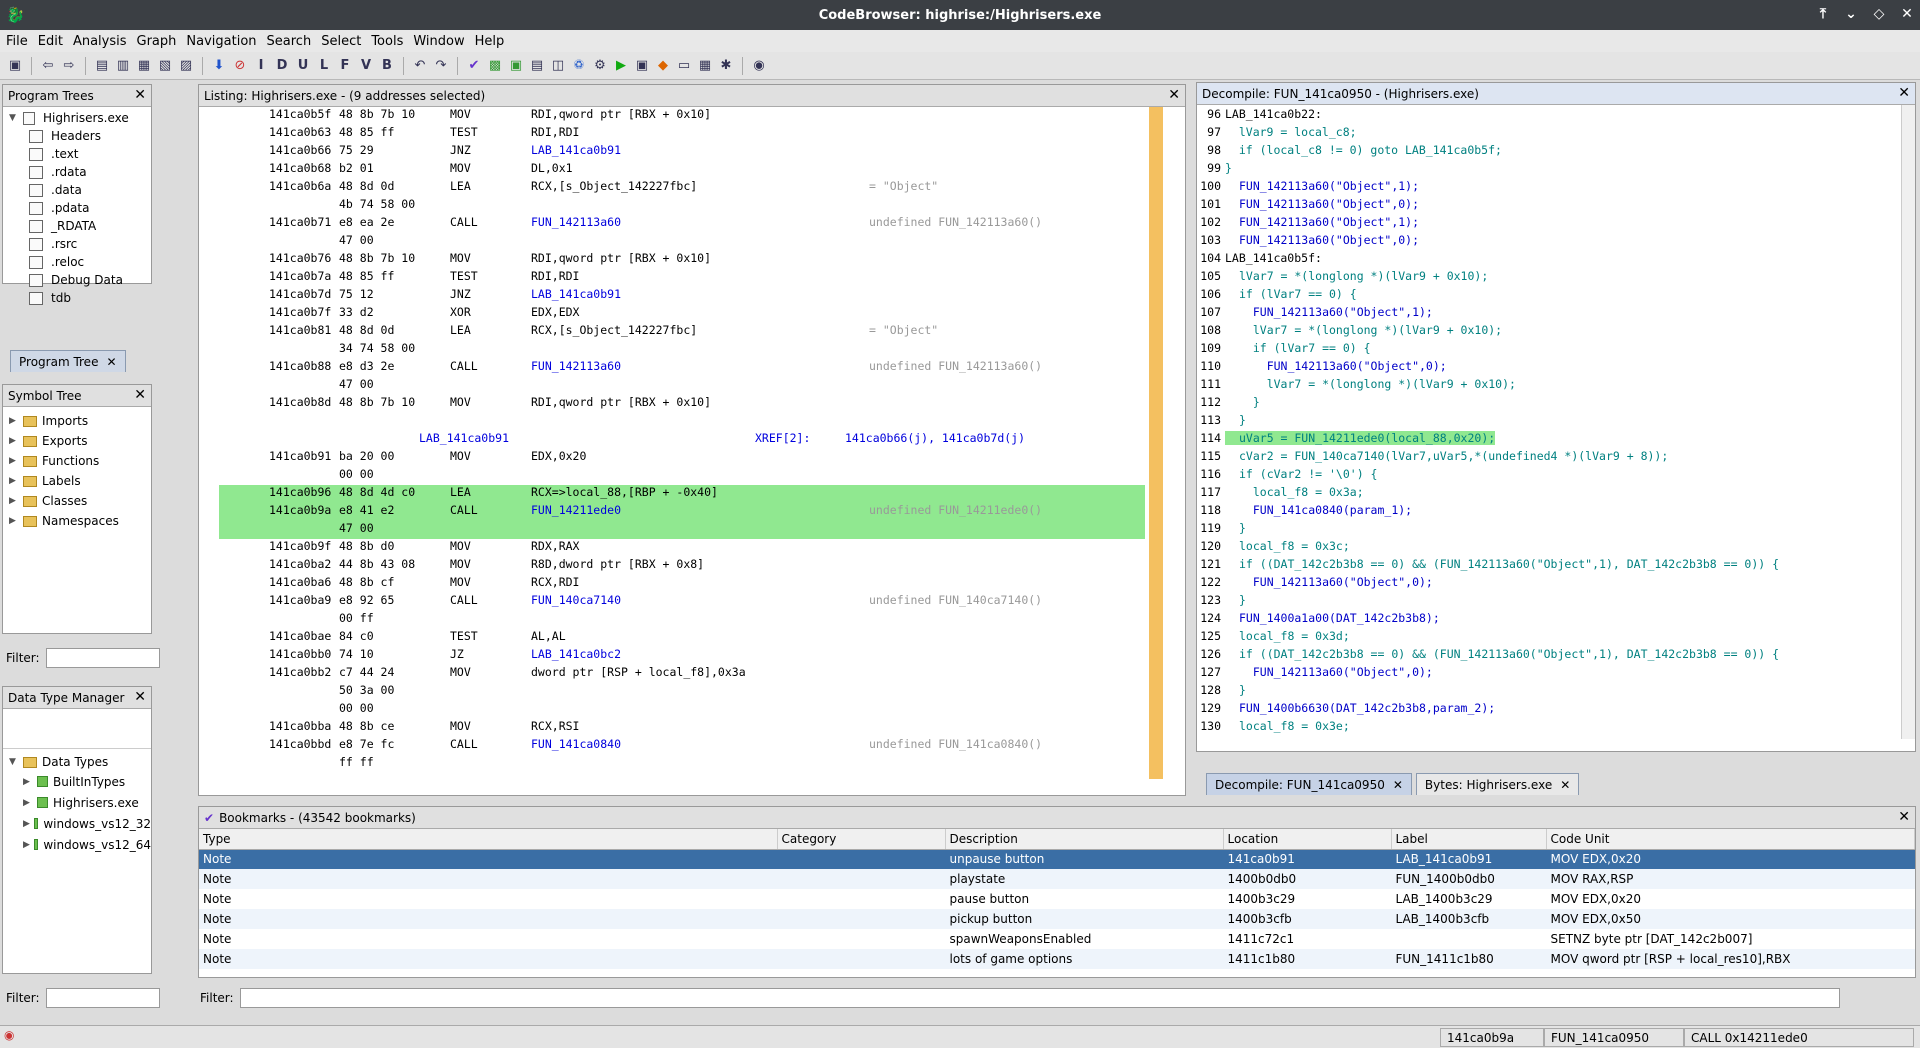  Describe the element at coordinates (1549, 710) in the screenshot. I see `decompile-line: 129 FUN_1400b6630(DAT_142c2b3b8,param_2);` at that location.